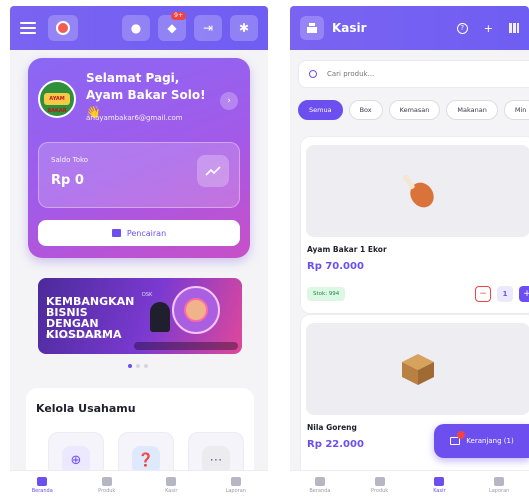  I want to click on cart-icon, so click(458, 438).